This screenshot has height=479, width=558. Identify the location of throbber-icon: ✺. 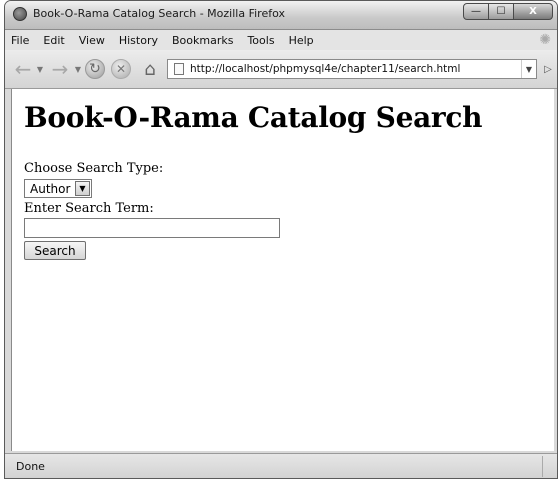
(545, 40).